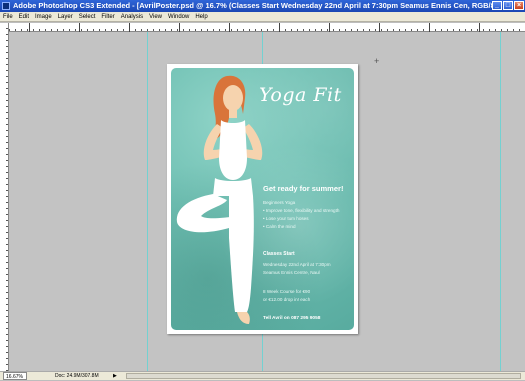 The image size is (525, 381). I want to click on vertical-ruler, so click(4, 197).